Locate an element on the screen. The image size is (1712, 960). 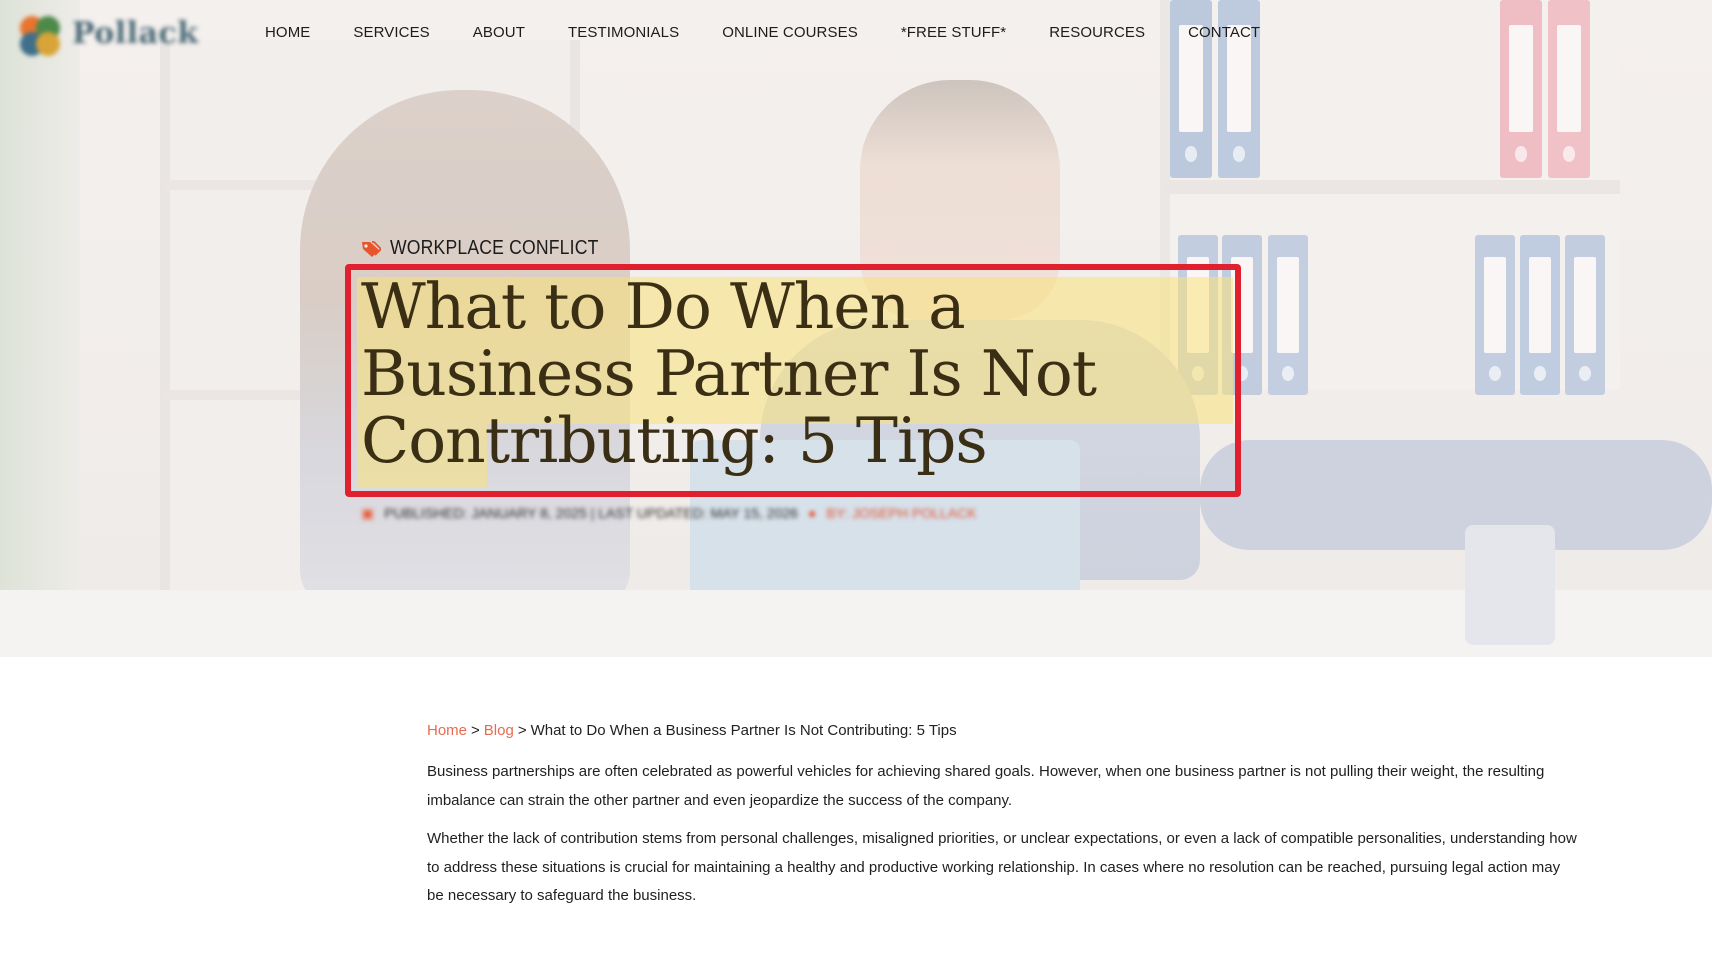
title-highlight-box is located at coordinates (793, 380).